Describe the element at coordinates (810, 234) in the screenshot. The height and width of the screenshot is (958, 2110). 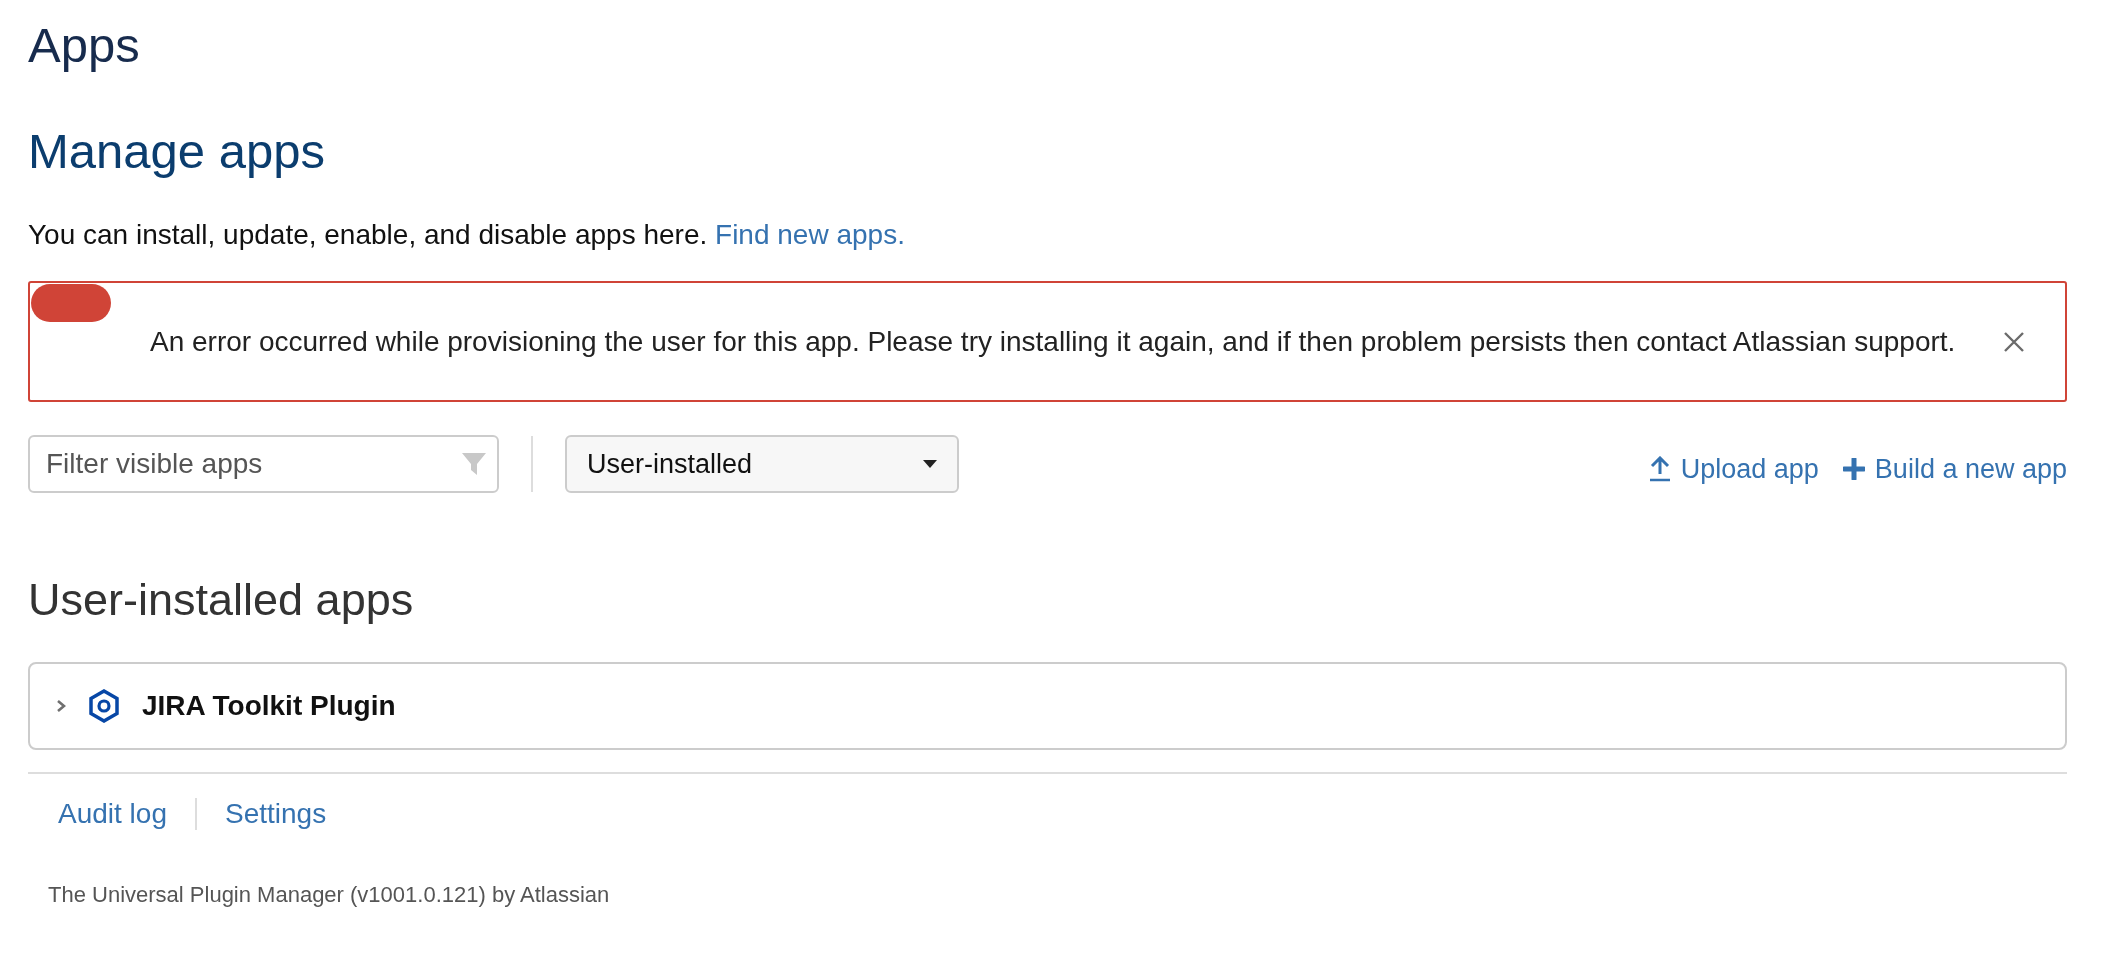
I see `find-apps-link: Find new apps.` at that location.